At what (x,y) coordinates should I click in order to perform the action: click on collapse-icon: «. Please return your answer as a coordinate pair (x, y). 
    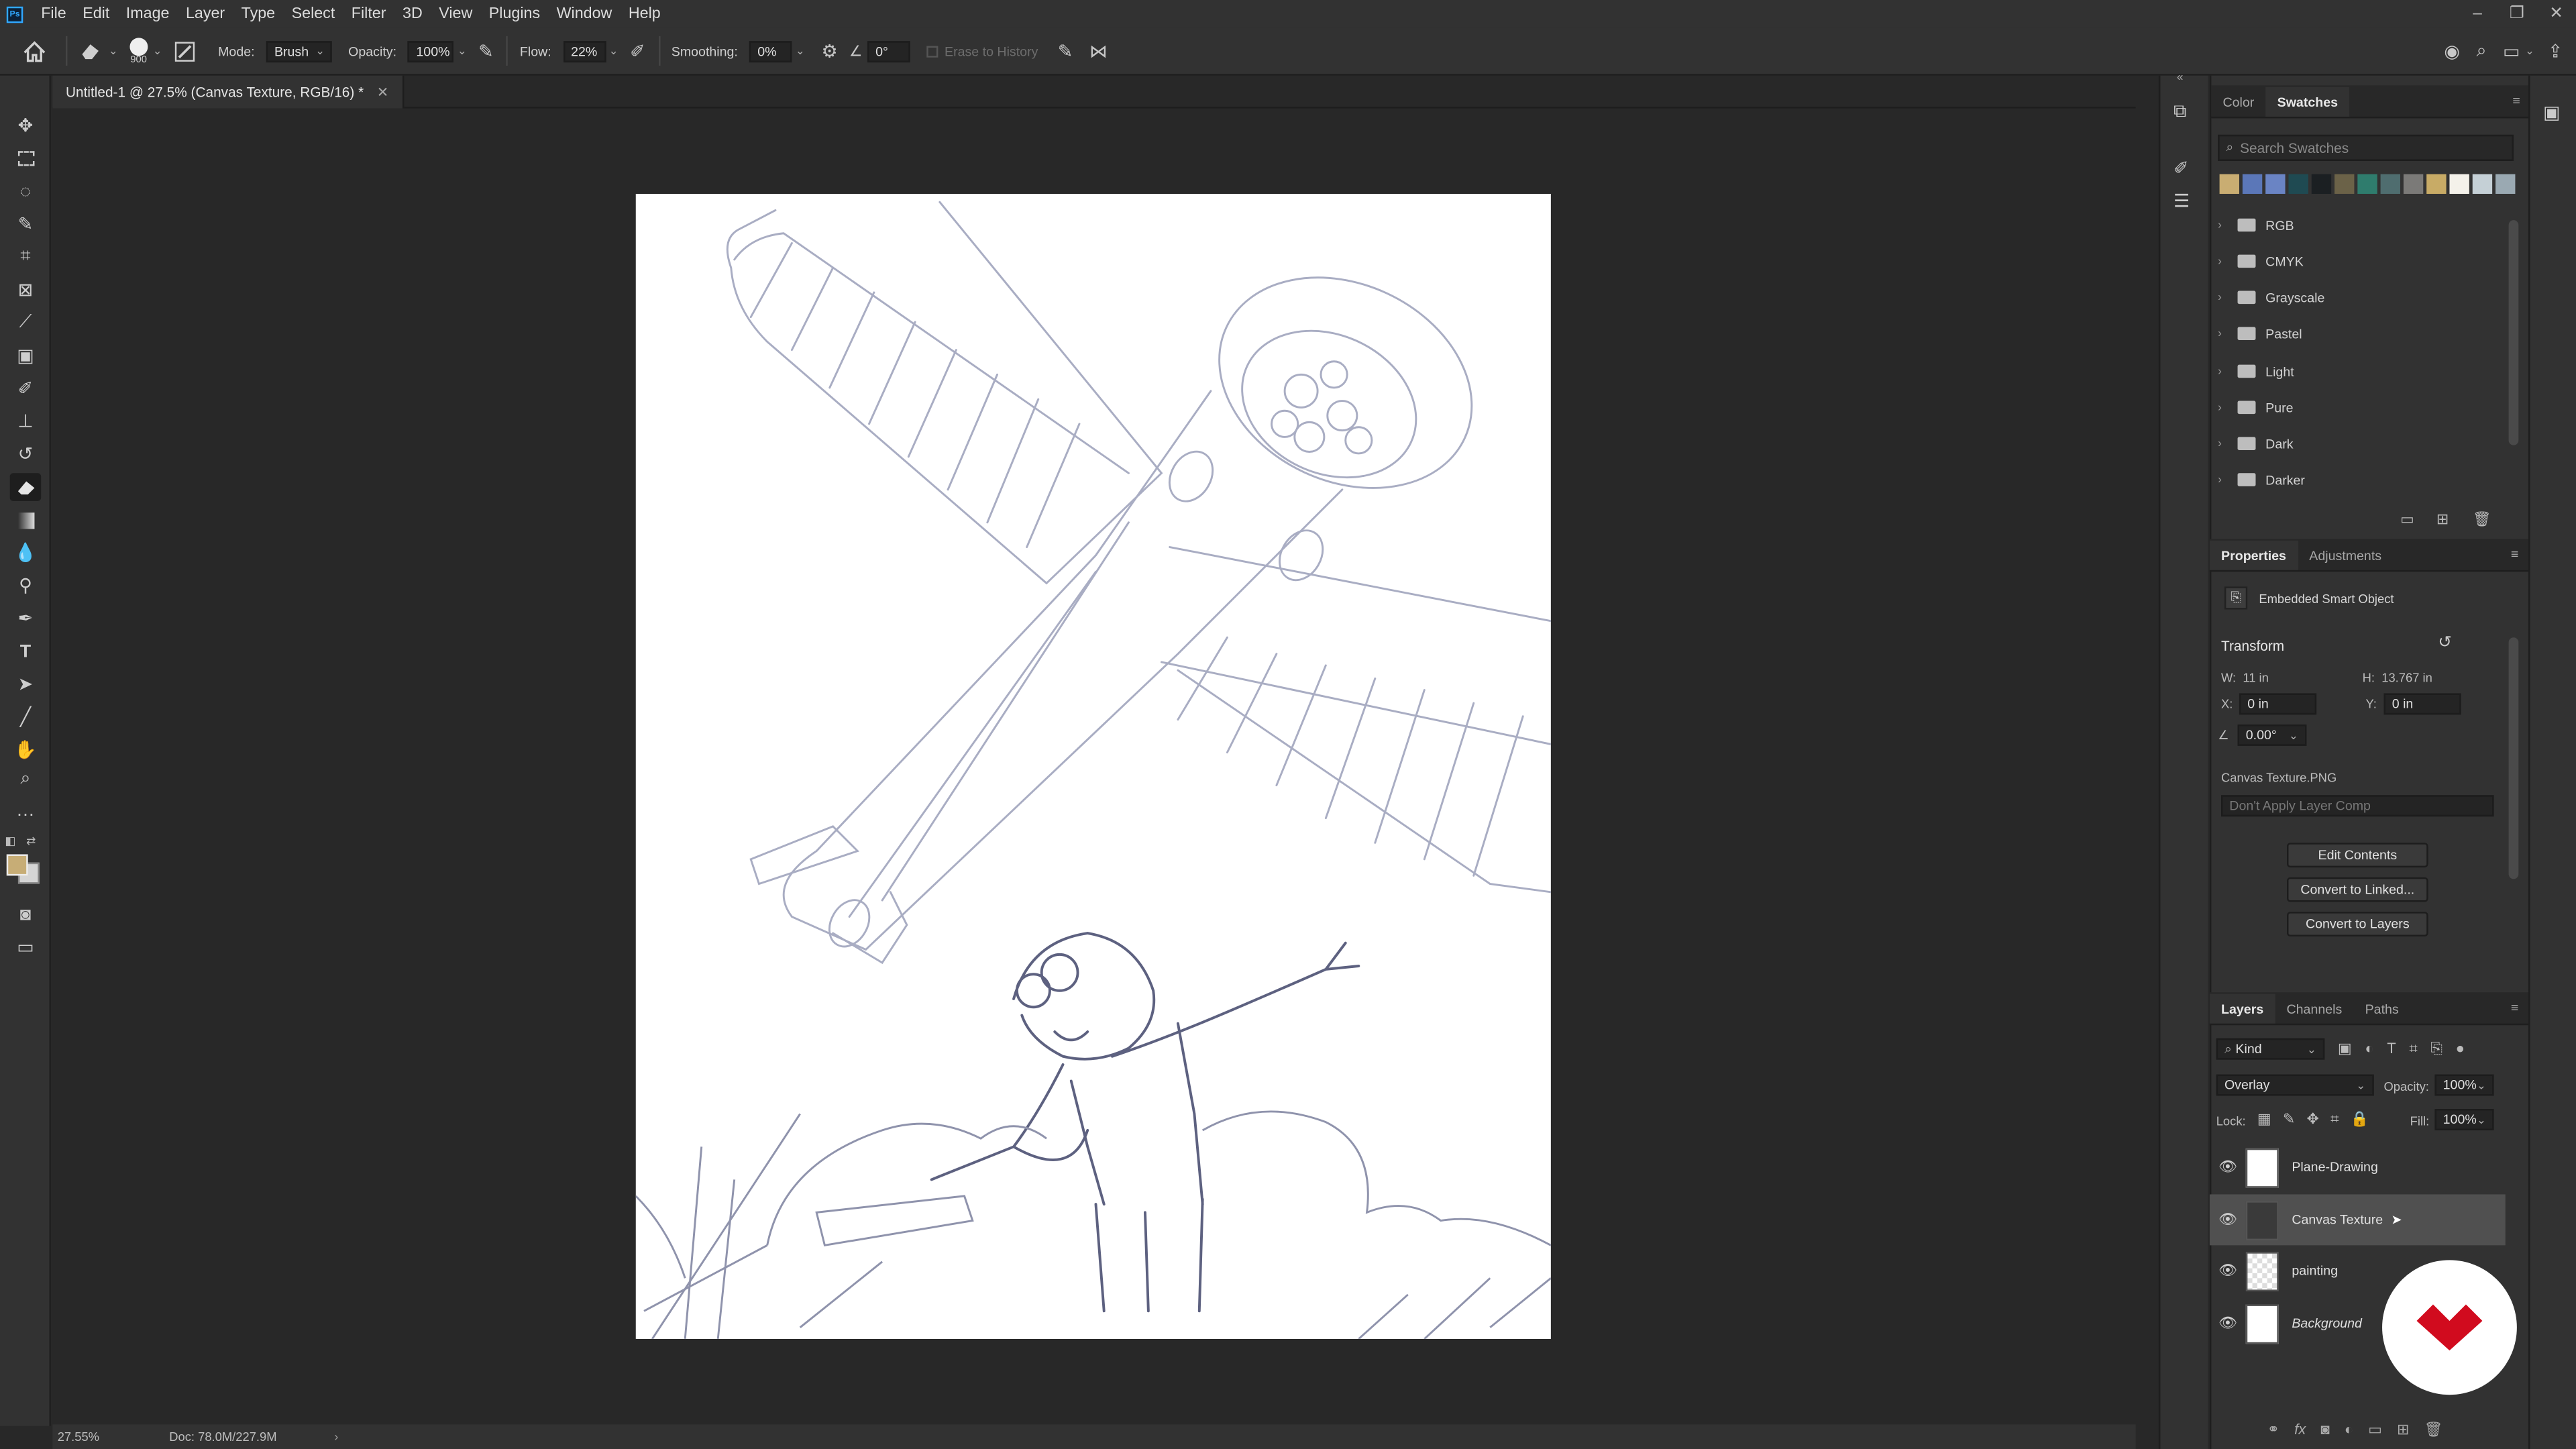
    Looking at the image, I should click on (2180, 78).